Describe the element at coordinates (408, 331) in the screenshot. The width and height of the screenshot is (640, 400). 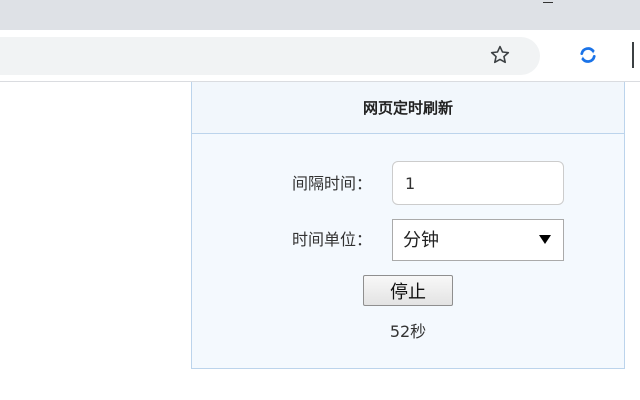
I see `countdown-text: 52秒` at that location.